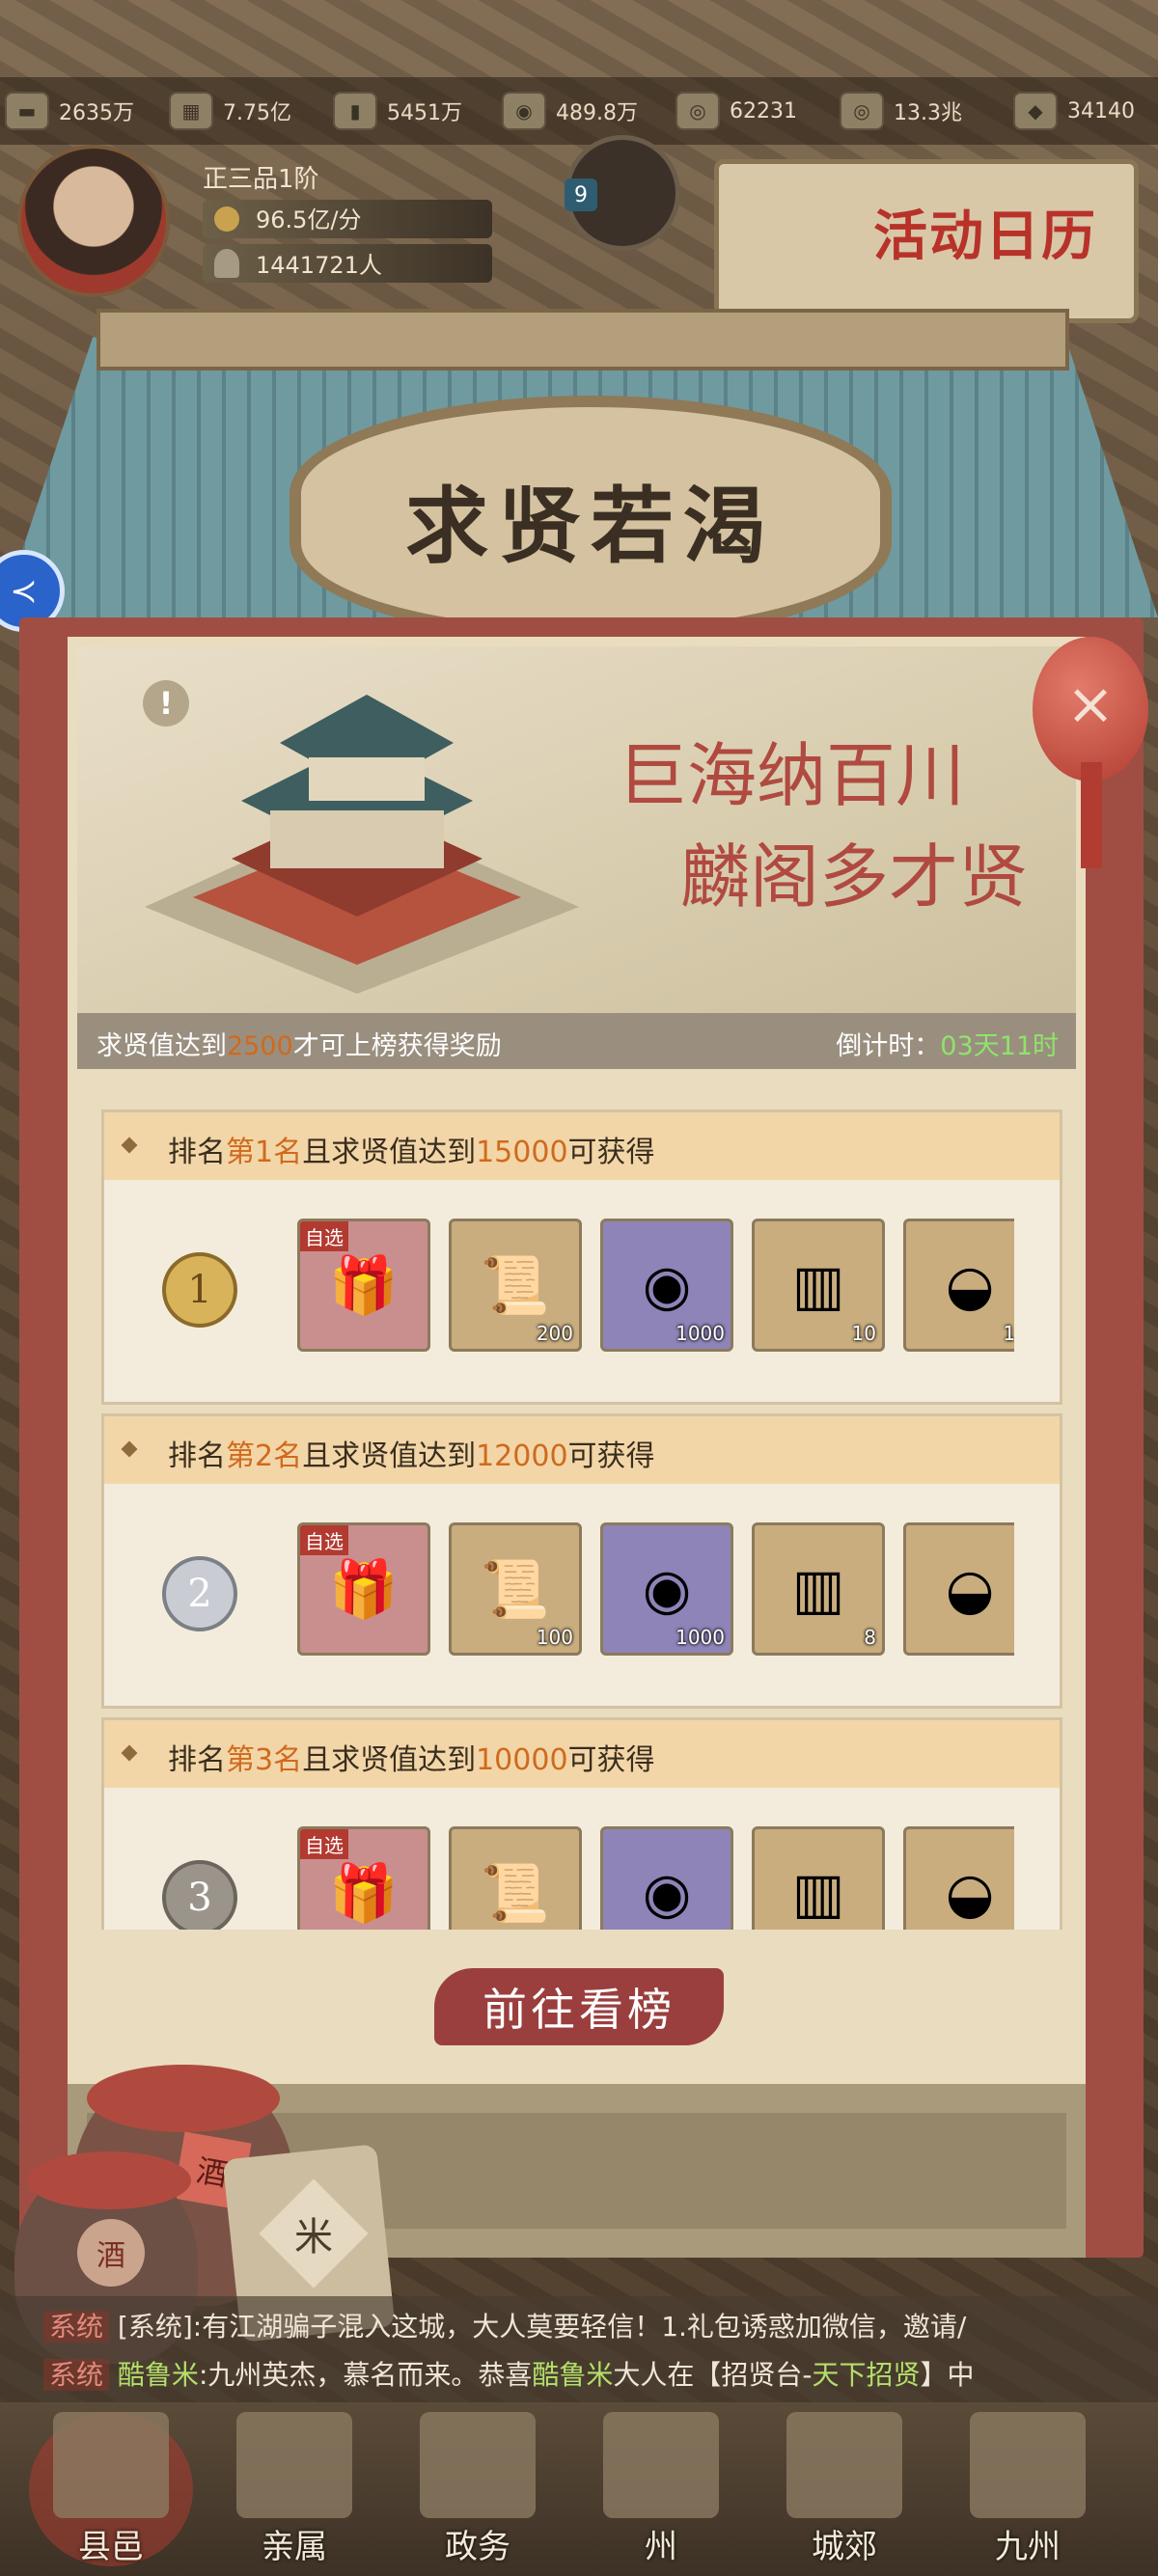  I want to click on pavilion-illustration, so click(362, 845).